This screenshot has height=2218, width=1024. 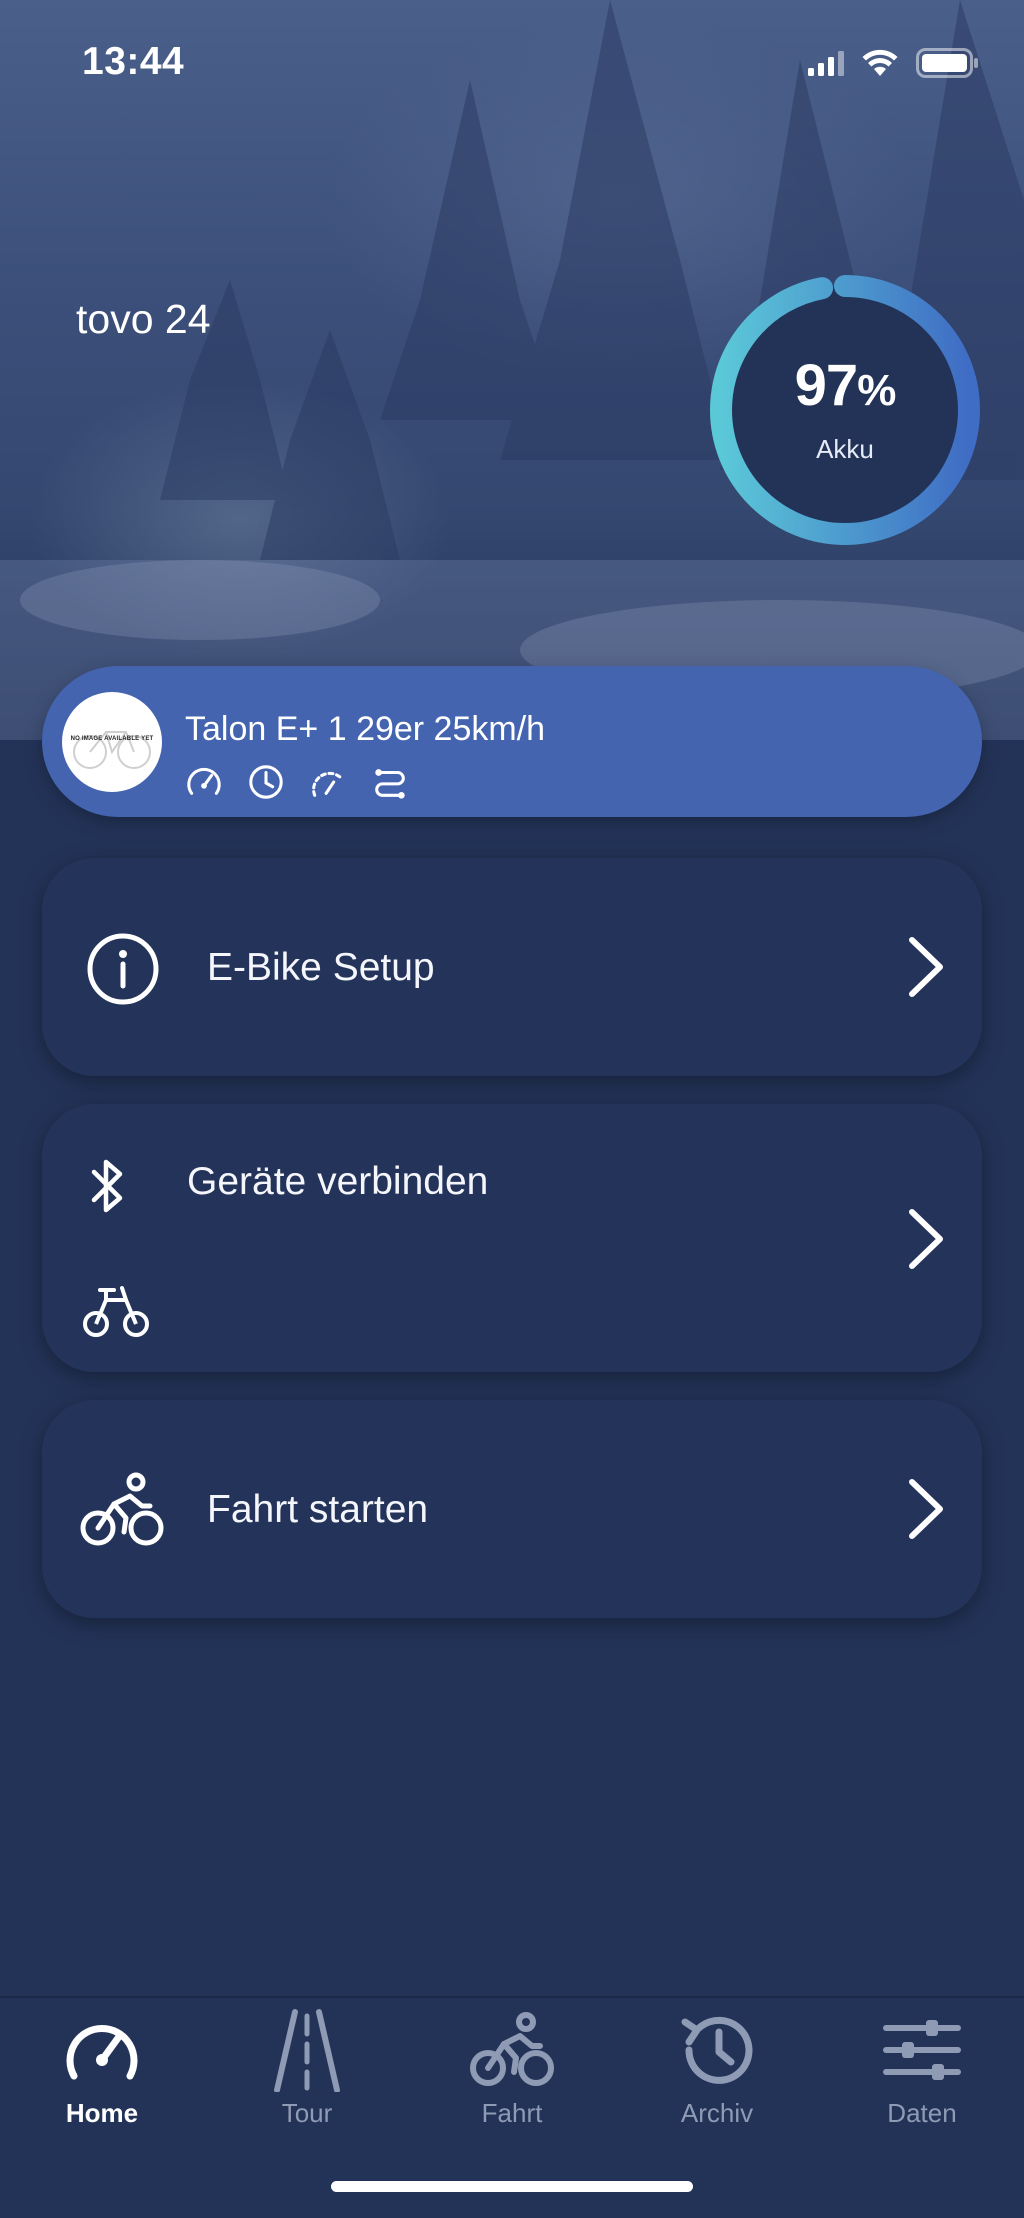 I want to click on bike-icon, so click(x=116, y=1311).